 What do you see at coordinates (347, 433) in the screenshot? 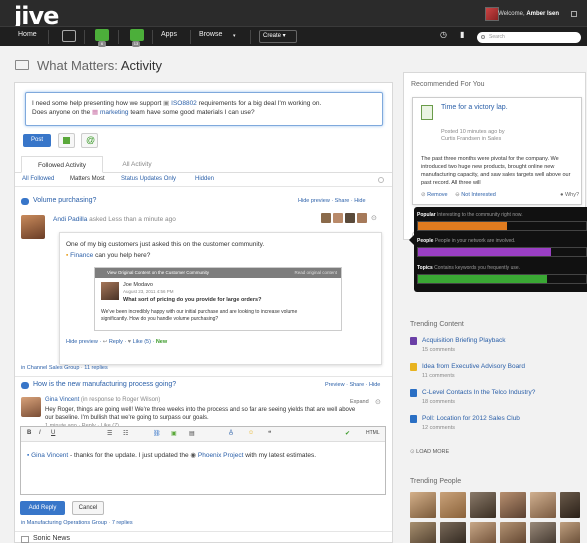
I see `spellcheck-icon: ✔` at bounding box center [347, 433].